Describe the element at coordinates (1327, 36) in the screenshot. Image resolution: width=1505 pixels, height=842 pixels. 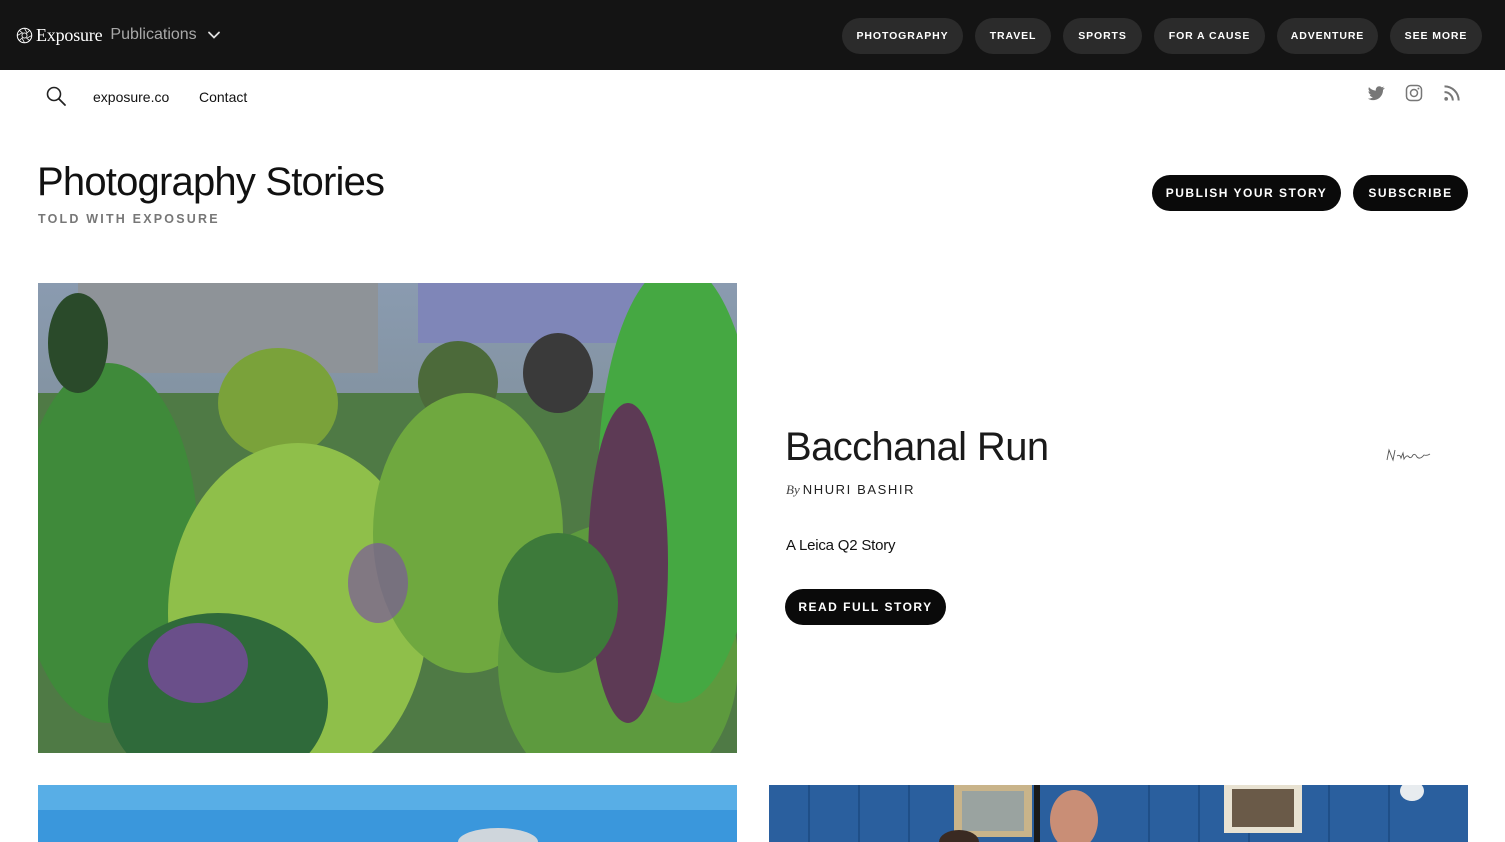
I see `nav-tab-adventure: ADVENTURE` at that location.